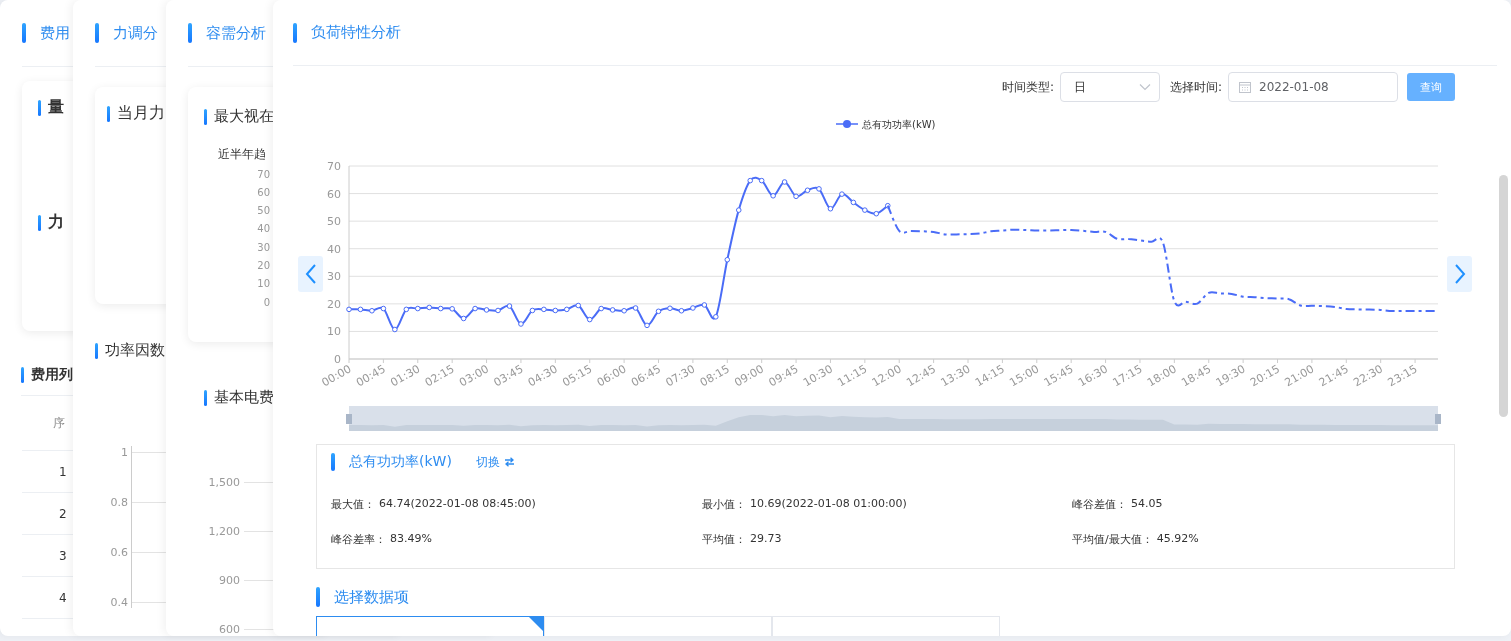 The image size is (1511, 641). What do you see at coordinates (118, 502) in the screenshot?
I see `axis-tick-label: 0.8` at bounding box center [118, 502].